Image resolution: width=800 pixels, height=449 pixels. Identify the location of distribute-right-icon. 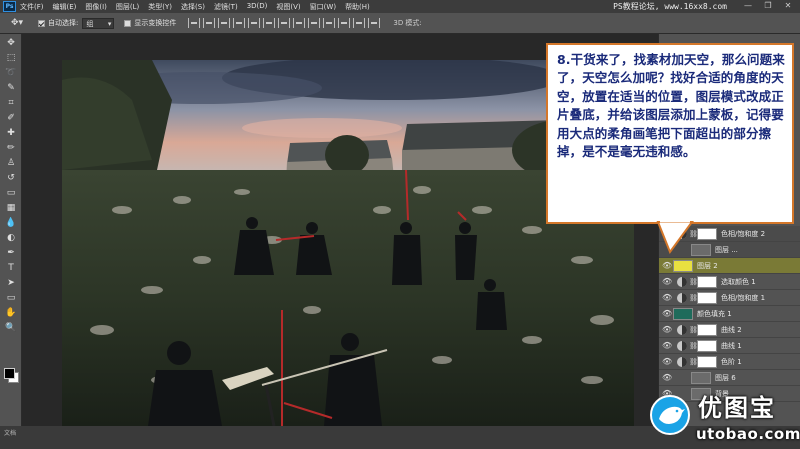
(359, 23).